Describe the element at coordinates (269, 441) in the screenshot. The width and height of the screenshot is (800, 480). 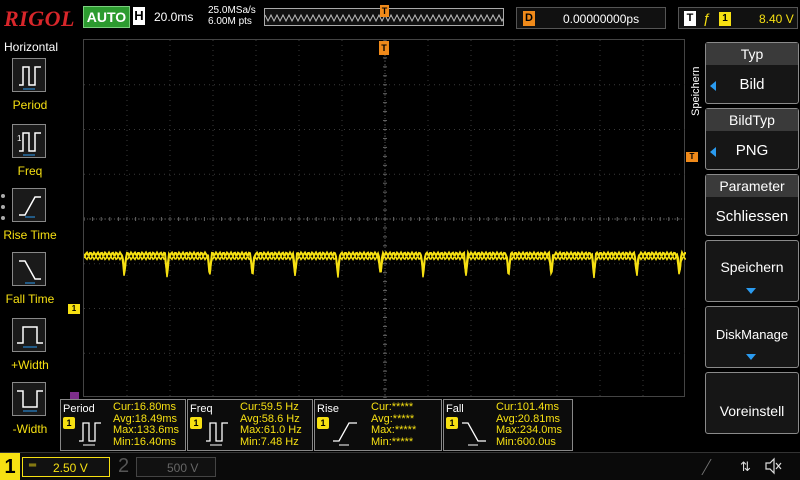
I see `measurement-min: Min:7.48 Hz` at that location.